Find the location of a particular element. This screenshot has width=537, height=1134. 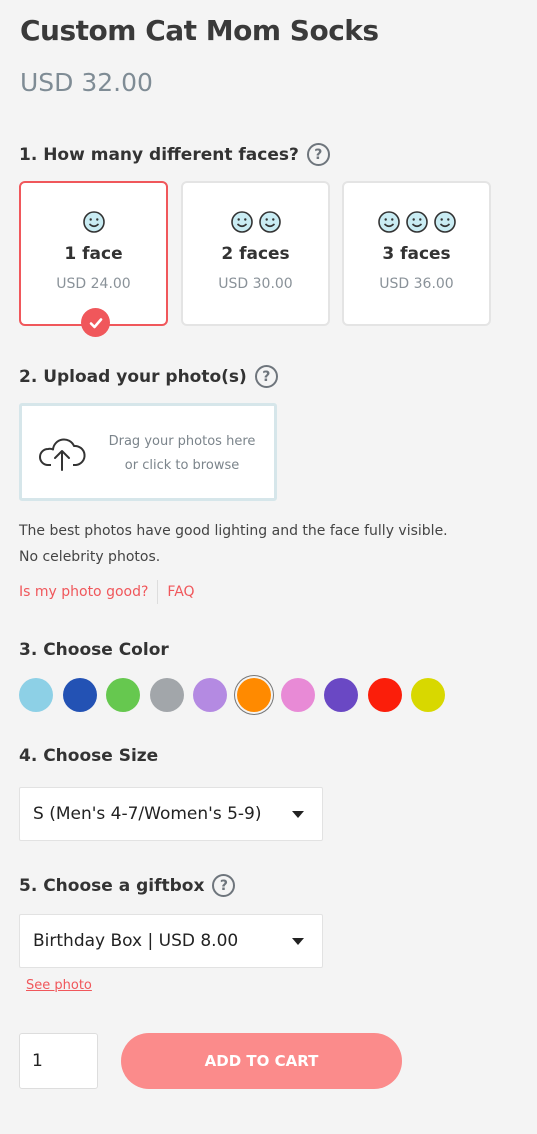

quantity-input is located at coordinates (58, 1061).